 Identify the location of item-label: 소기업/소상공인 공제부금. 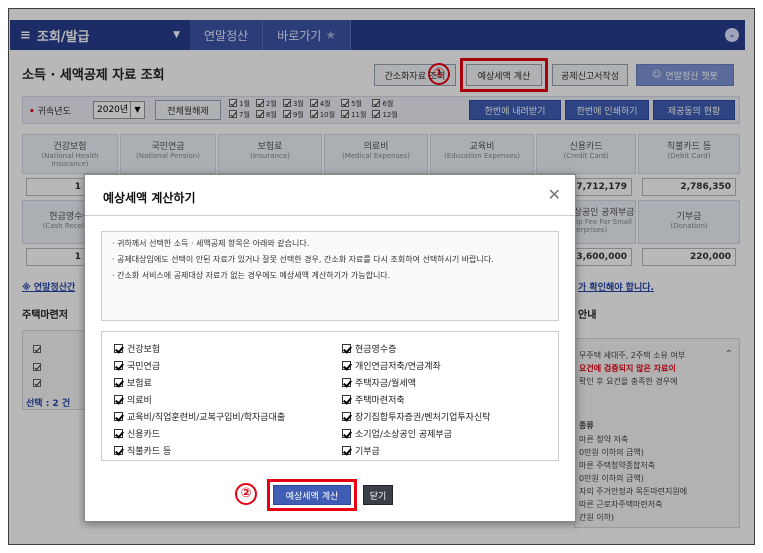
(403, 435).